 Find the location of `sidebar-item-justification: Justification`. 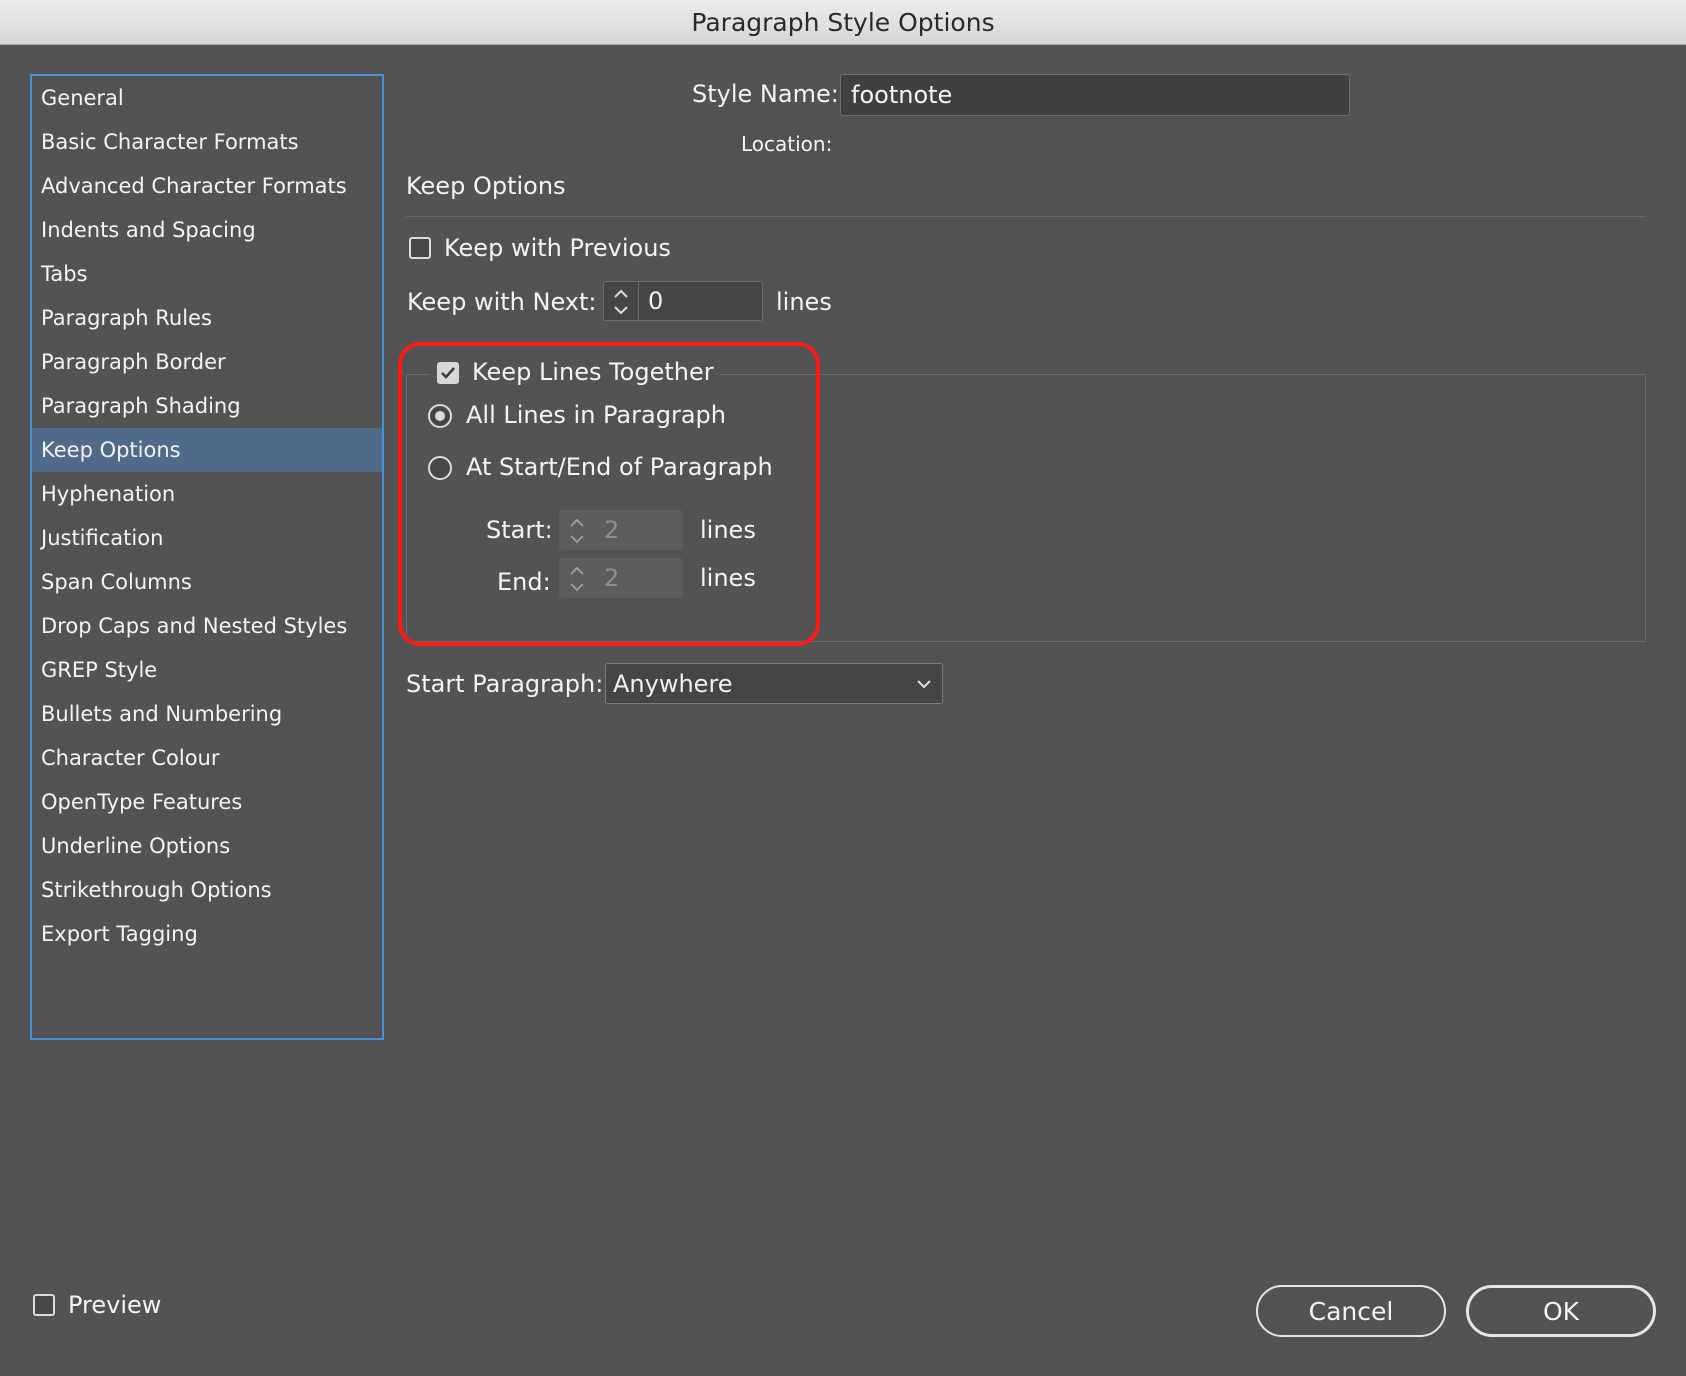

sidebar-item-justification: Justification is located at coordinates (207, 538).